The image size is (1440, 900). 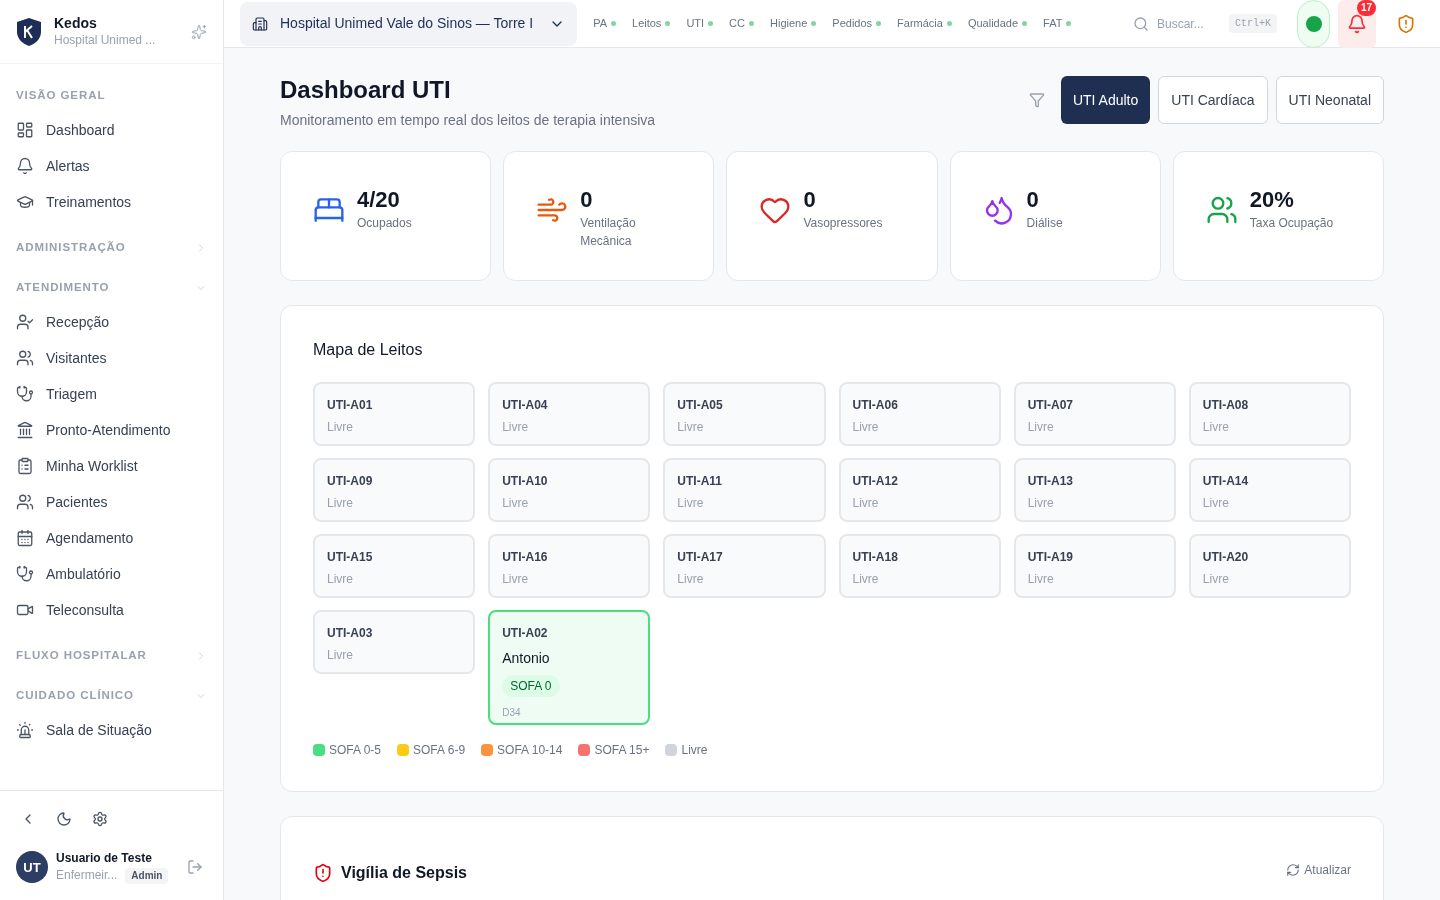 What do you see at coordinates (875, 557) in the screenshot?
I see `bed-id: UTI-A18` at bounding box center [875, 557].